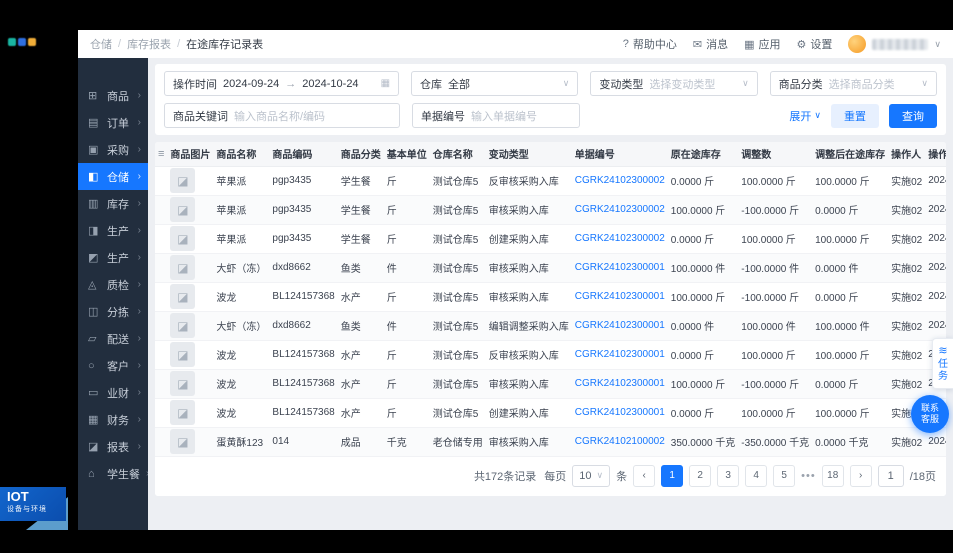 The width and height of the screenshot is (953, 553). Describe the element at coordinates (528, 326) in the screenshot. I see `change-type: 编辑调整采购入库` at that location.